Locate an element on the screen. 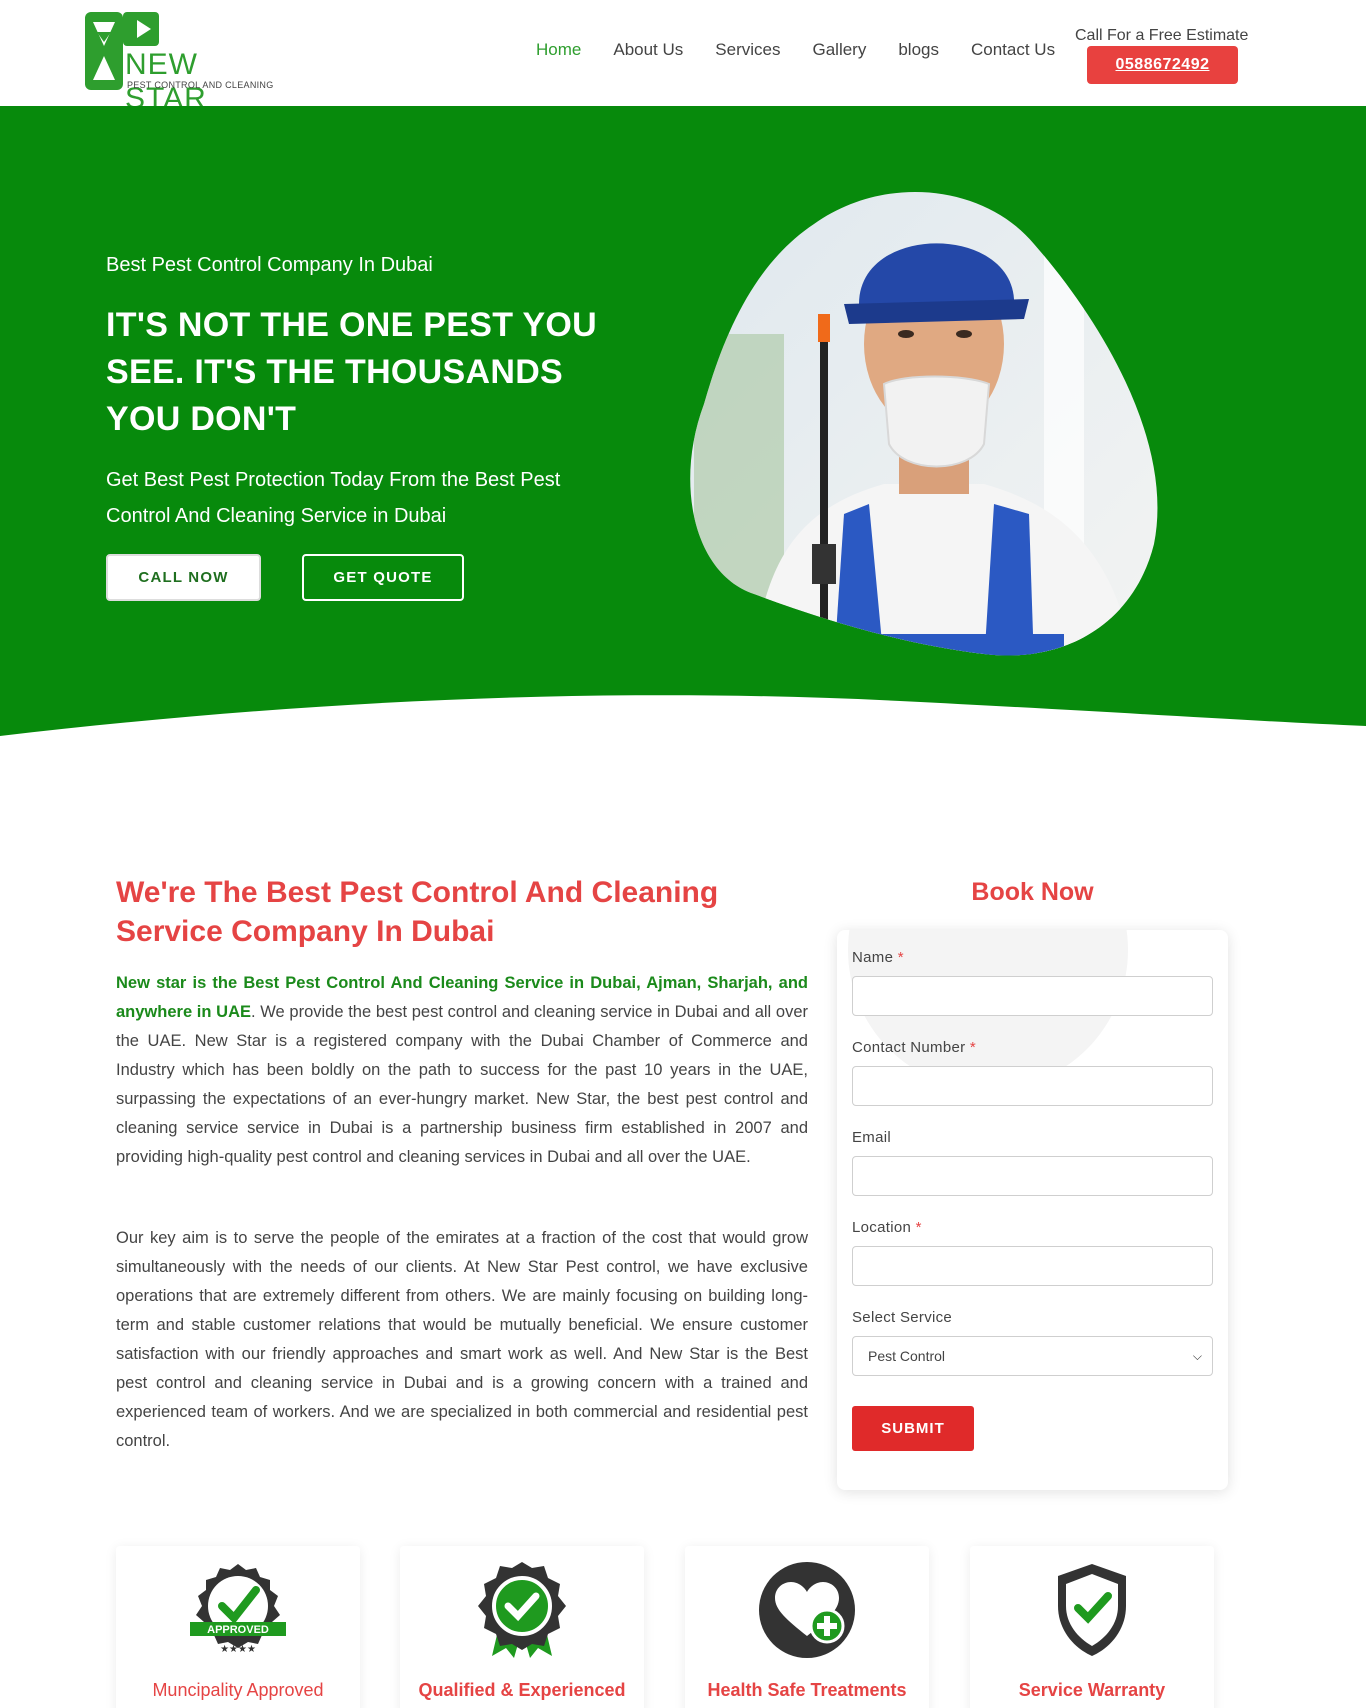 This screenshot has height=1708, width=1366. feature-label: Service Warranty is located at coordinates (1092, 1690).